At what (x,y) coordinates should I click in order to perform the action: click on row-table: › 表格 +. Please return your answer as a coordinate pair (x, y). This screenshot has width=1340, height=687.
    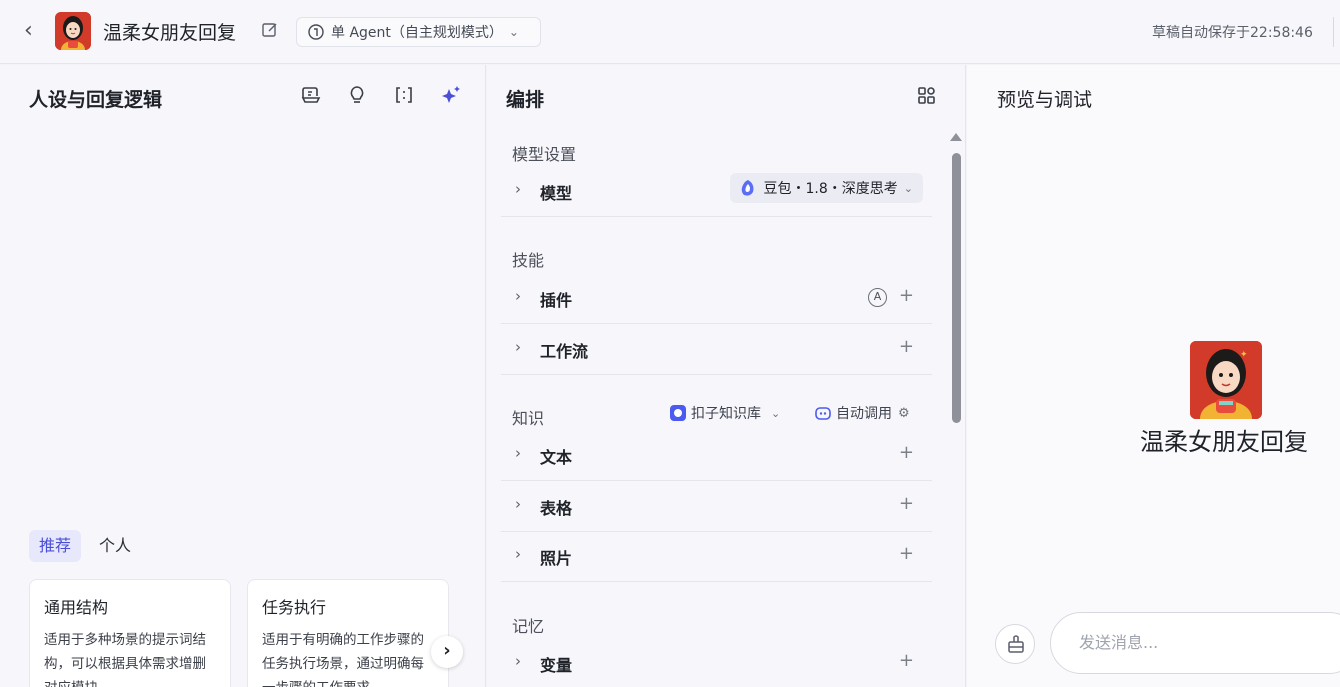
    Looking at the image, I should click on (716, 507).